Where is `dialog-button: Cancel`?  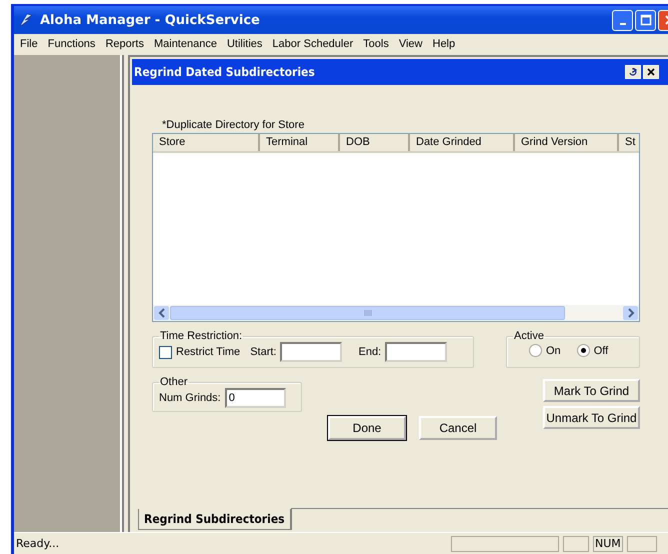 dialog-button: Cancel is located at coordinates (458, 428).